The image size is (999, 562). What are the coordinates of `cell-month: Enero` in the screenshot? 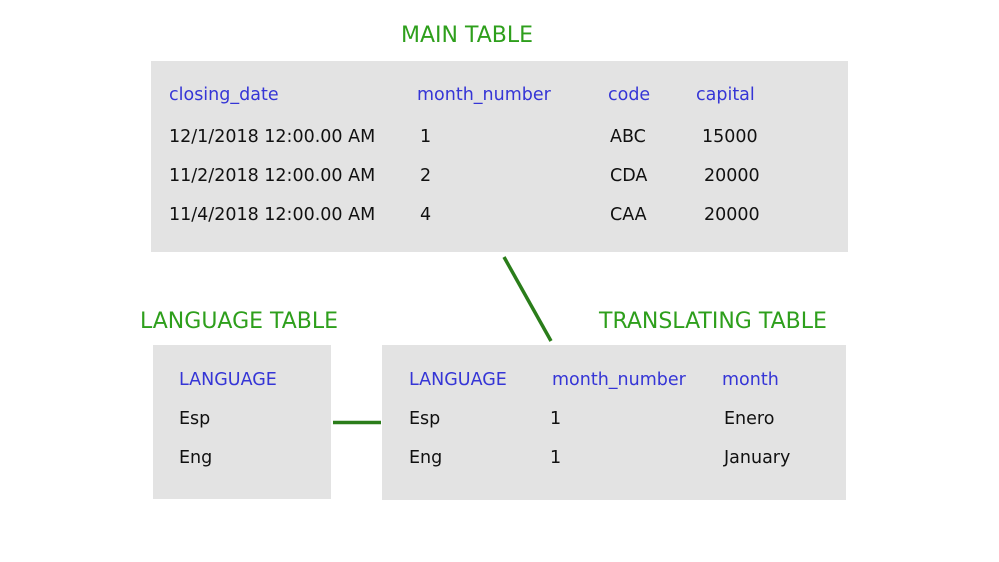 It's located at (749, 419).